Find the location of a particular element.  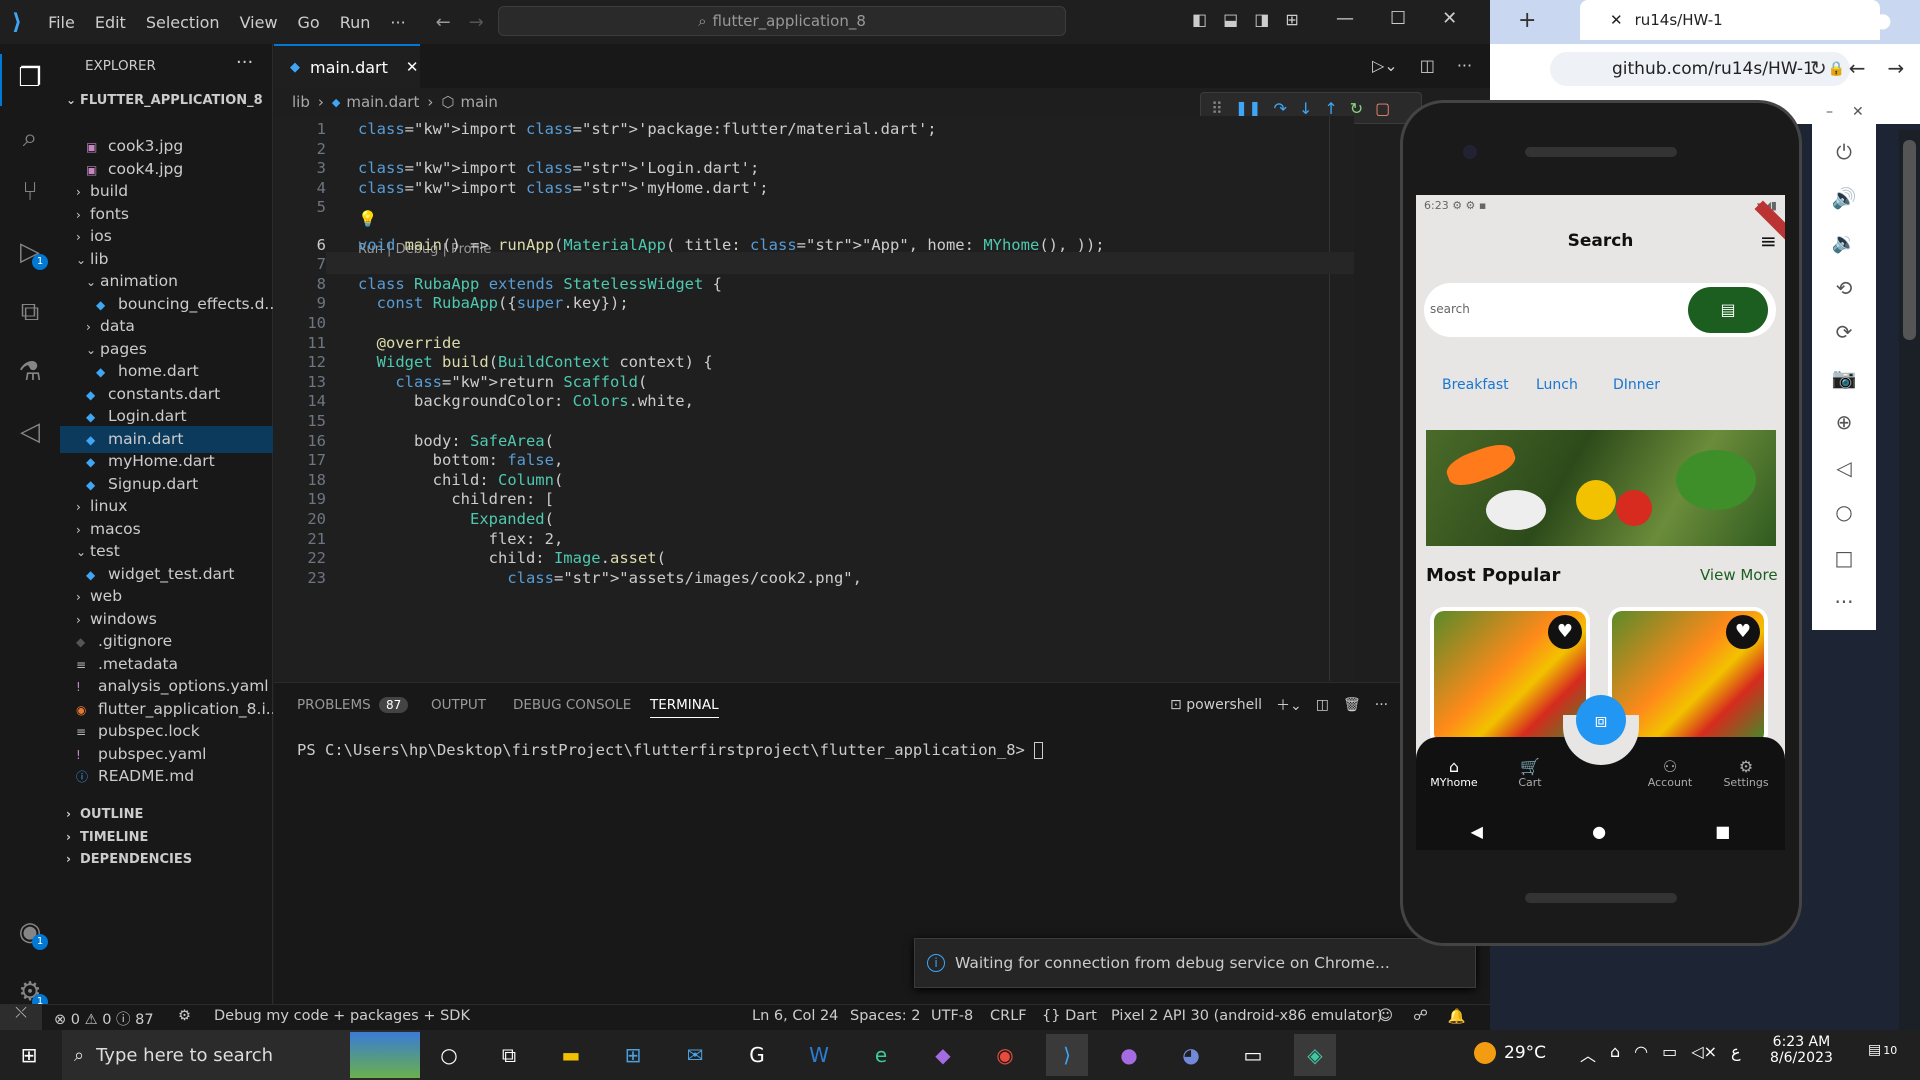

nav-settings: ⚙ Settings is located at coordinates (1746, 773).